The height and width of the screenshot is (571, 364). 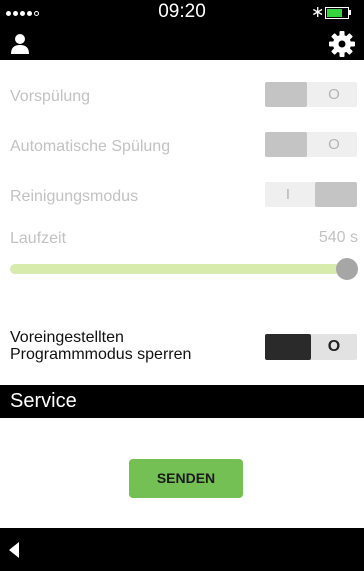 What do you see at coordinates (67, 337) in the screenshot?
I see `programm-sperren-label-line1: Voreingestellten` at bounding box center [67, 337].